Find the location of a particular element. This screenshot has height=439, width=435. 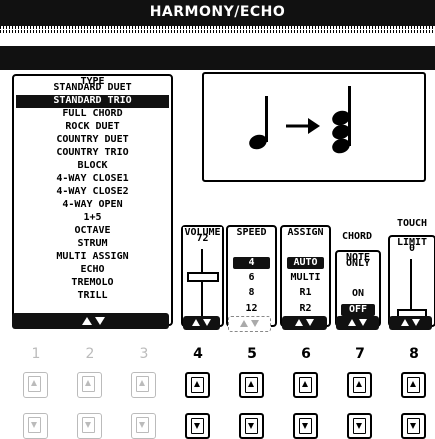

speed-group: SPEED 4 6 8 12 is located at coordinates (251, 276).